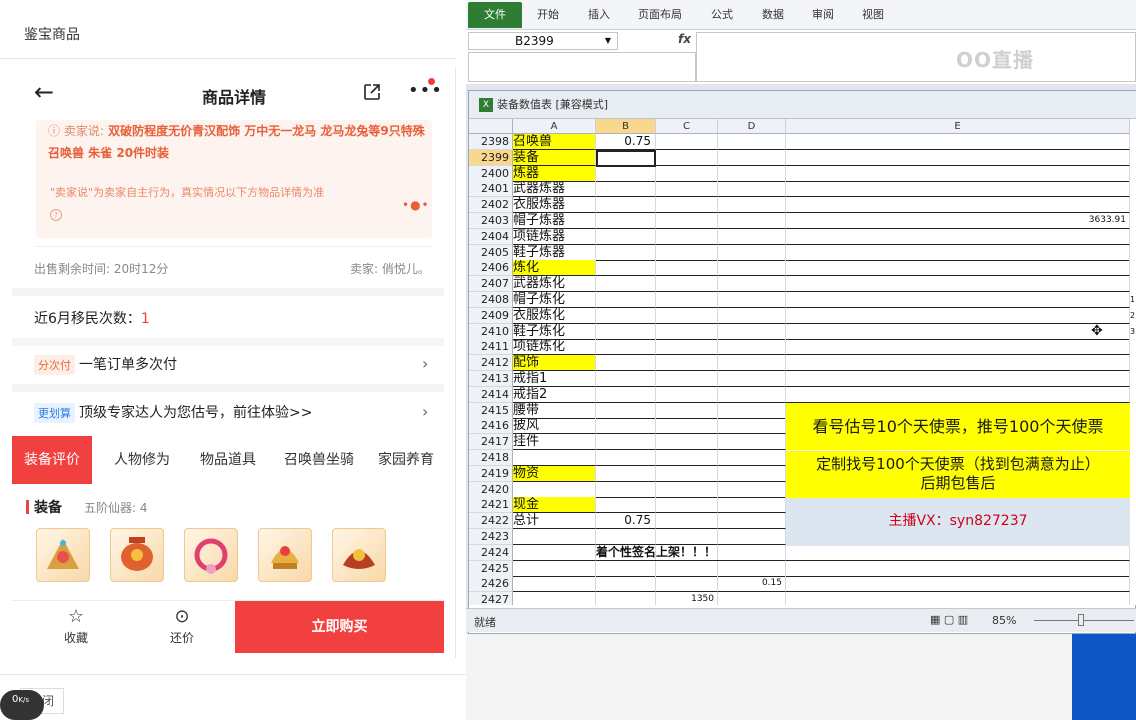  I want to click on tab-equipment: 装备评价, so click(52, 460).